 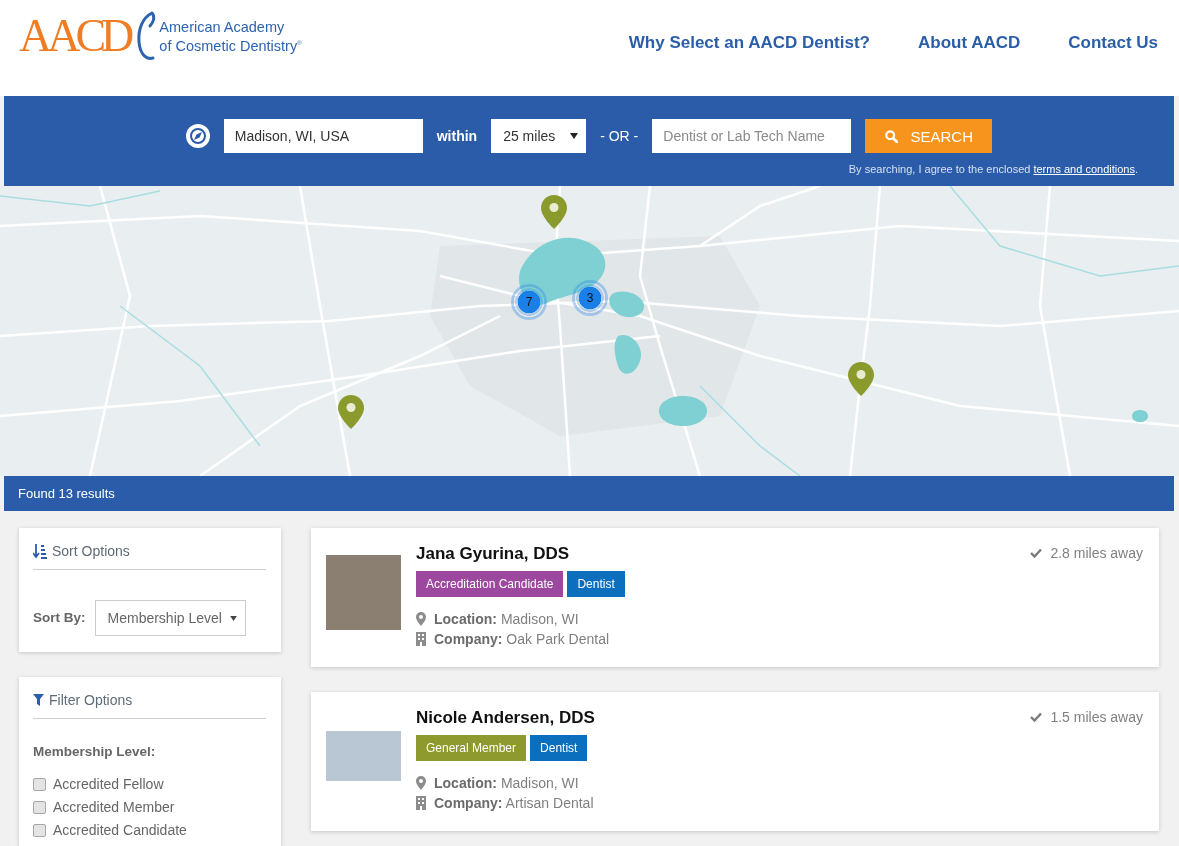 What do you see at coordinates (146, 36) in the screenshot?
I see `swoosh-icon` at bounding box center [146, 36].